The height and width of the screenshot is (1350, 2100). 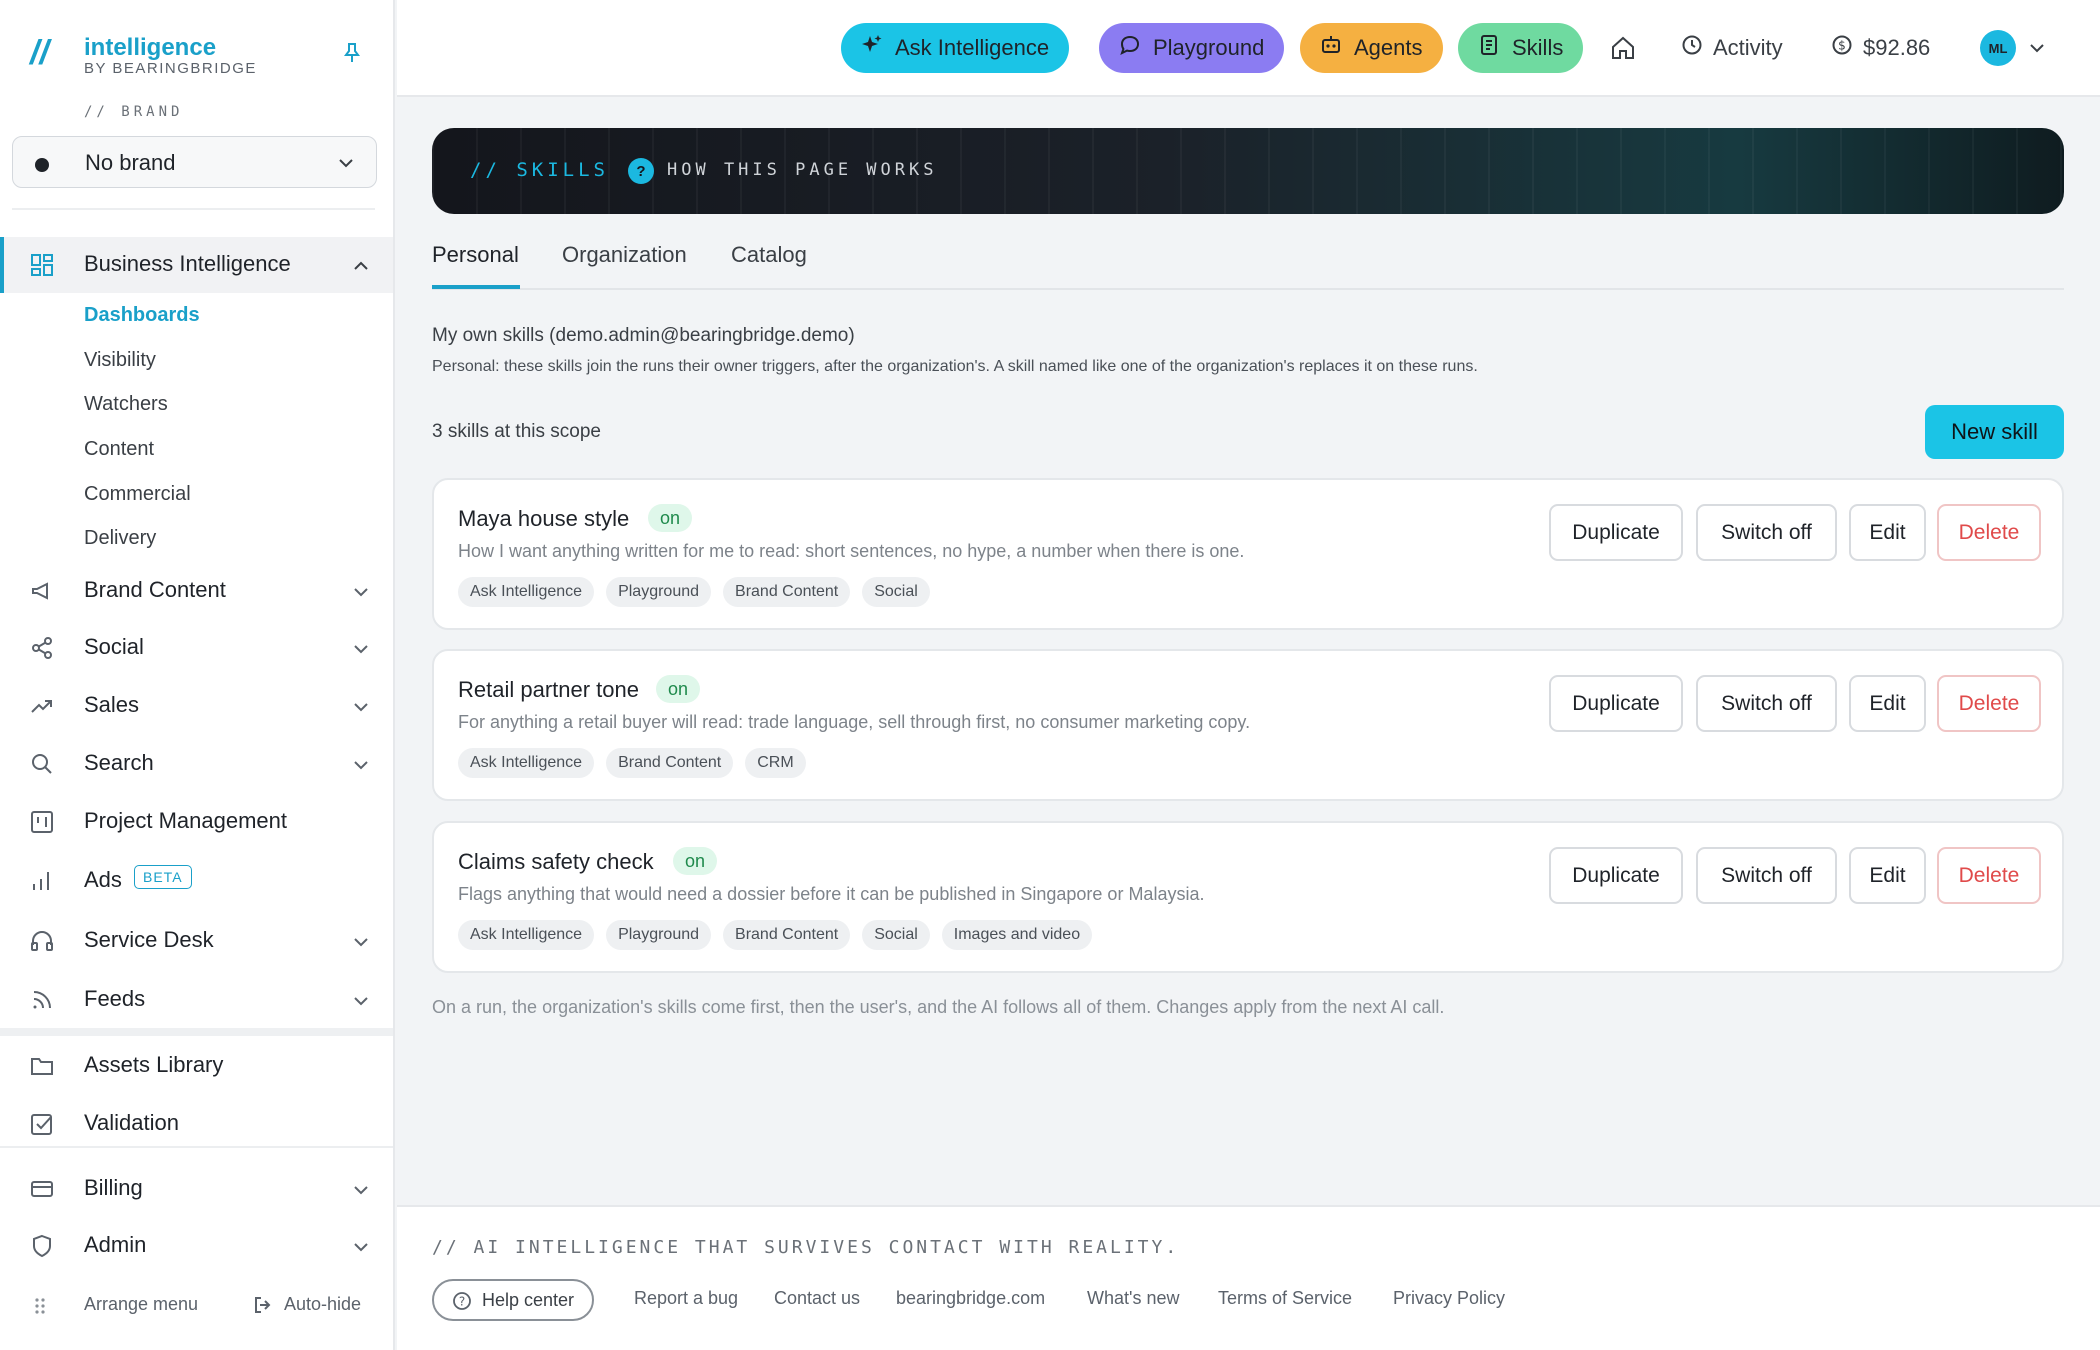 What do you see at coordinates (196, 881) in the screenshot?
I see `sidebar-item-ads: Ads BETA` at bounding box center [196, 881].